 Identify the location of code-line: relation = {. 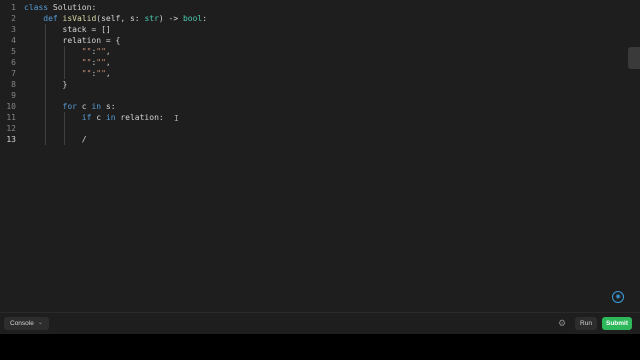
(304, 40).